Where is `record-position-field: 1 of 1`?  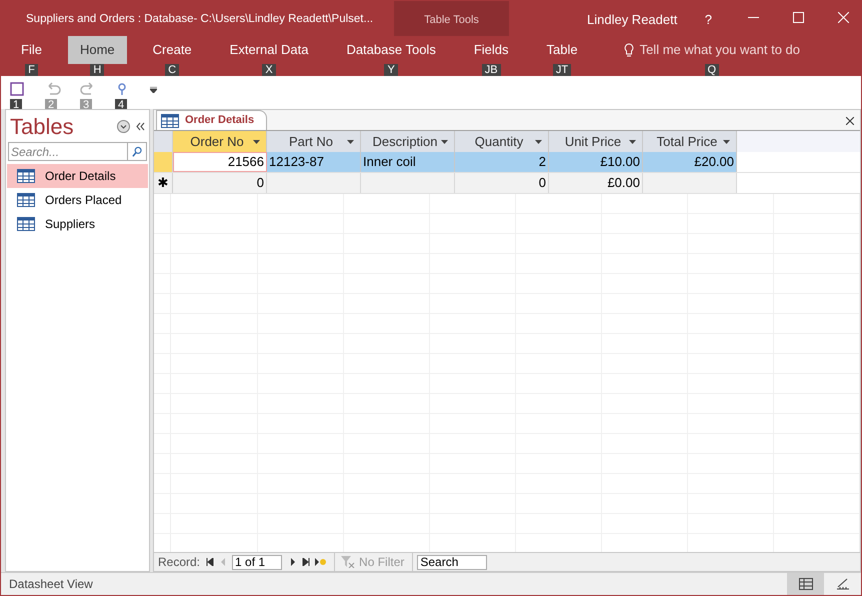
record-position-field: 1 of 1 is located at coordinates (257, 562).